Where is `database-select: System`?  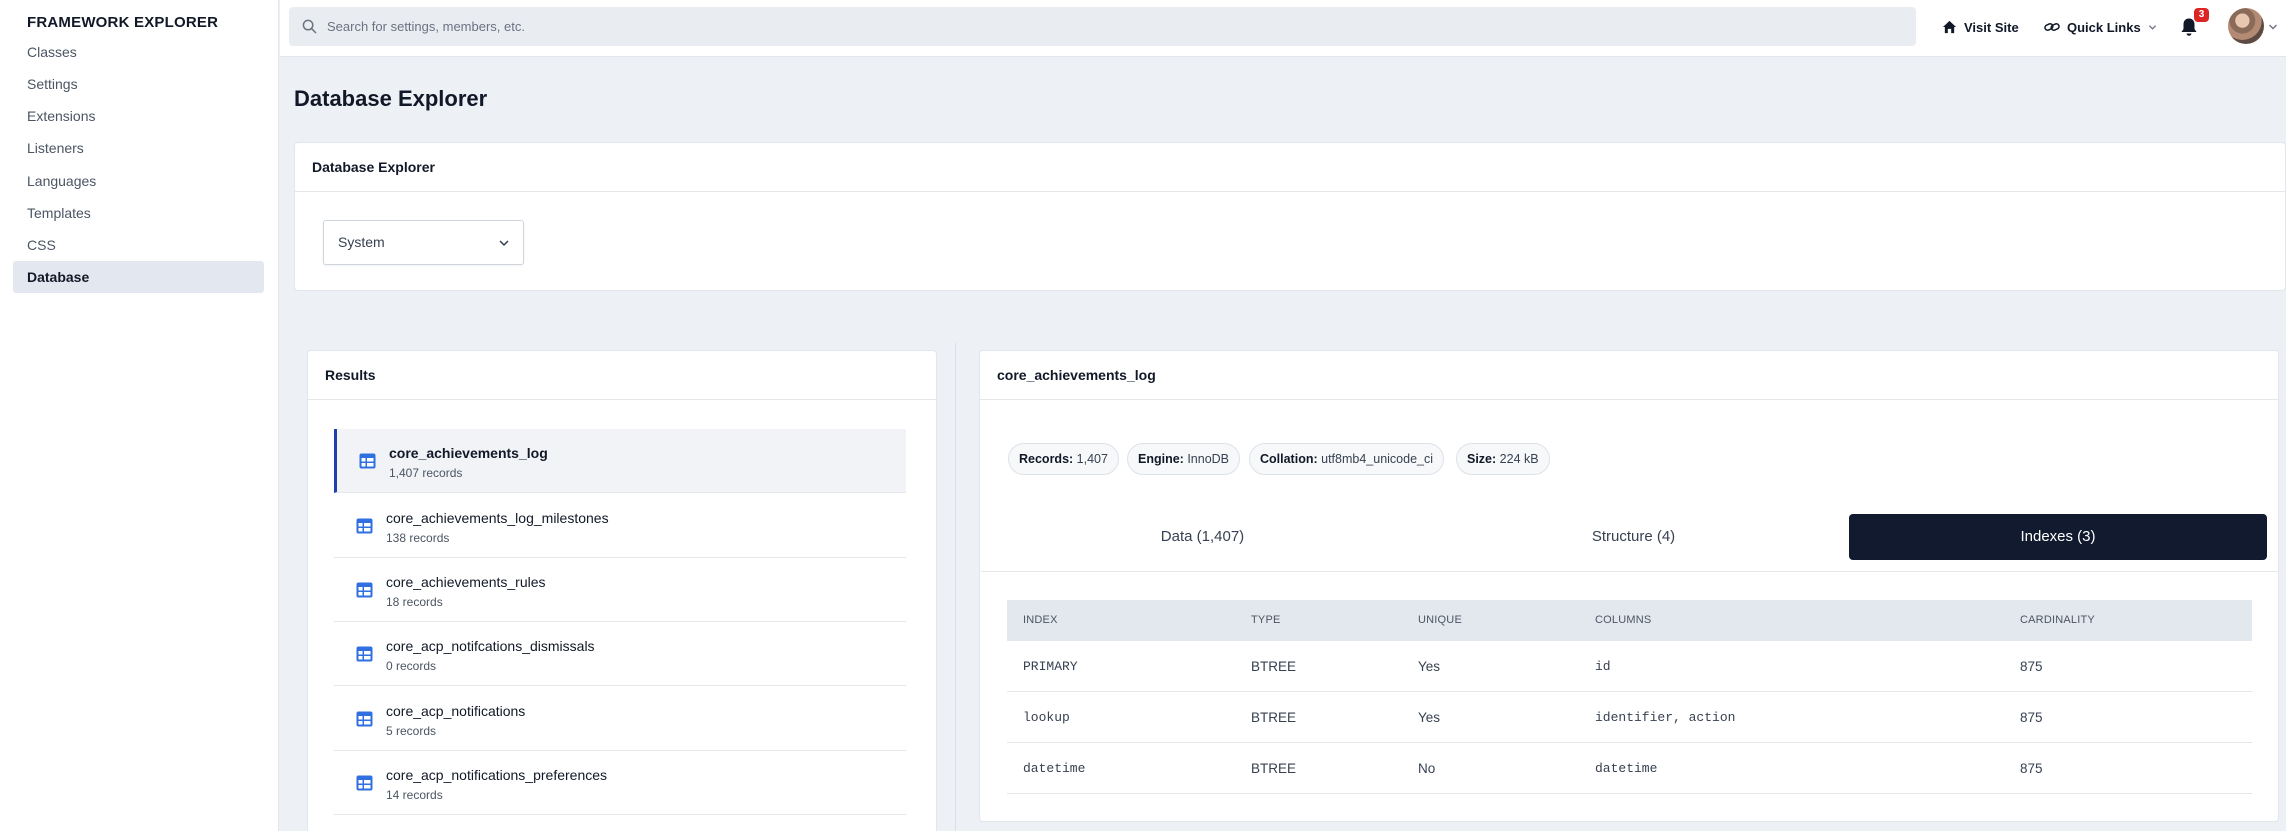
database-select: System is located at coordinates (423, 242).